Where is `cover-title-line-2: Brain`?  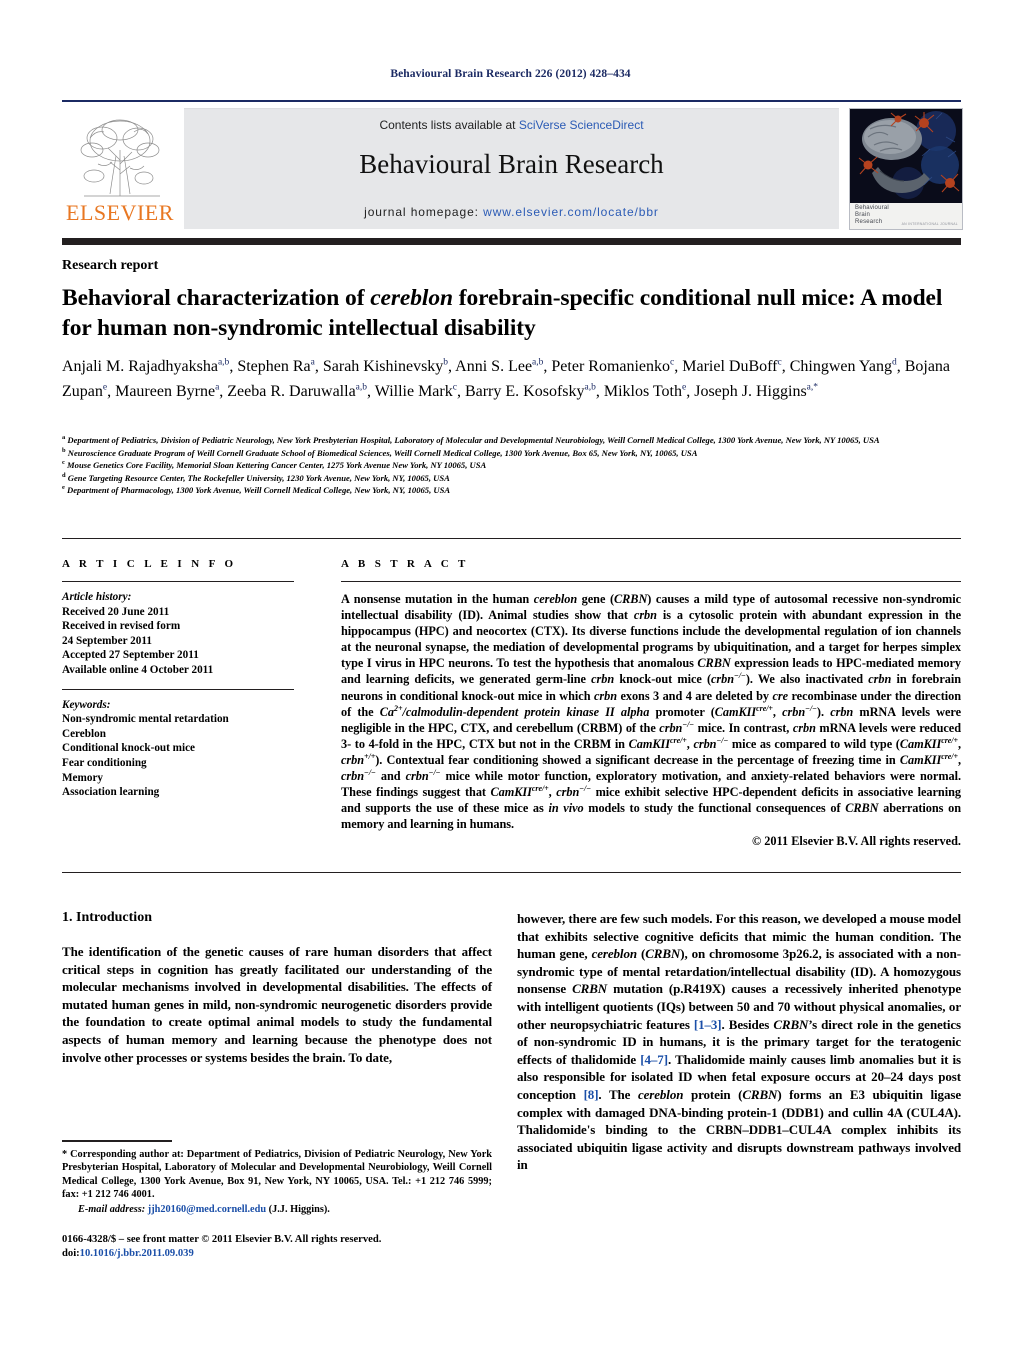 cover-title-line-2: Brain is located at coordinates (863, 215).